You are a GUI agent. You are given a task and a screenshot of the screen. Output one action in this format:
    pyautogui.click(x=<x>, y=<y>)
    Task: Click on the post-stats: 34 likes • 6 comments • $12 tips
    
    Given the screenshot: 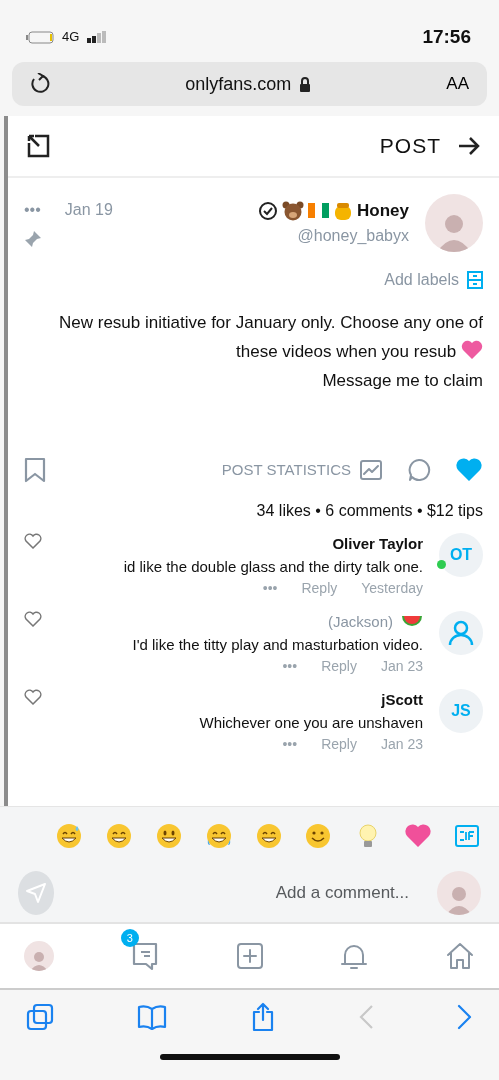 What is the action you would take?
    pyautogui.click(x=369, y=511)
    